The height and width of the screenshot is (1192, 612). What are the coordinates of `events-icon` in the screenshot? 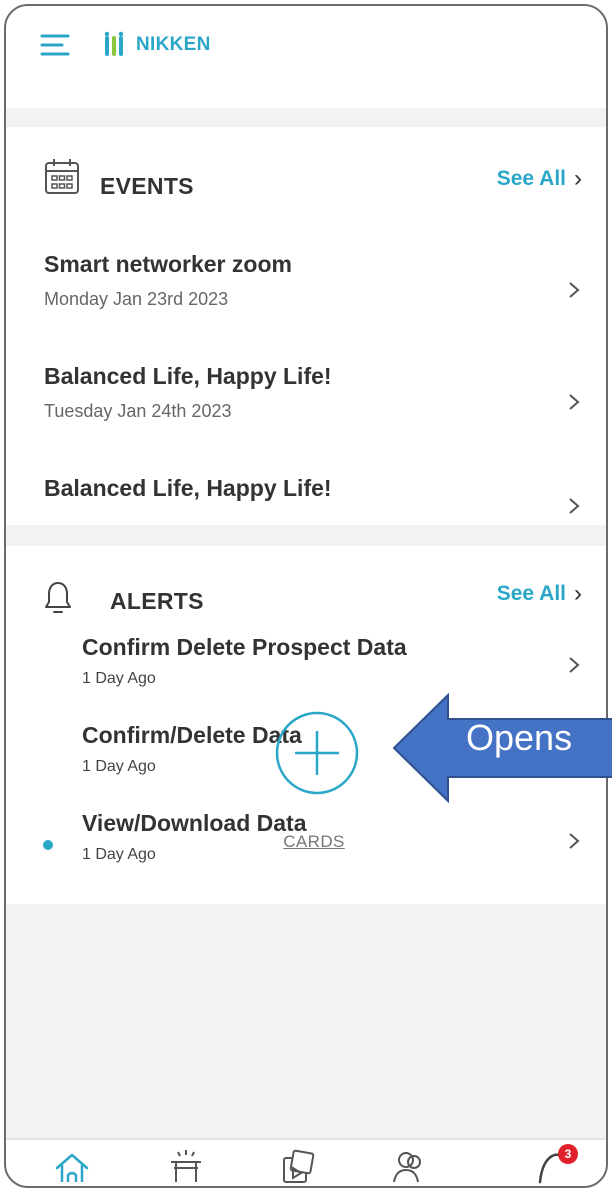 It's located at (186, 1166).